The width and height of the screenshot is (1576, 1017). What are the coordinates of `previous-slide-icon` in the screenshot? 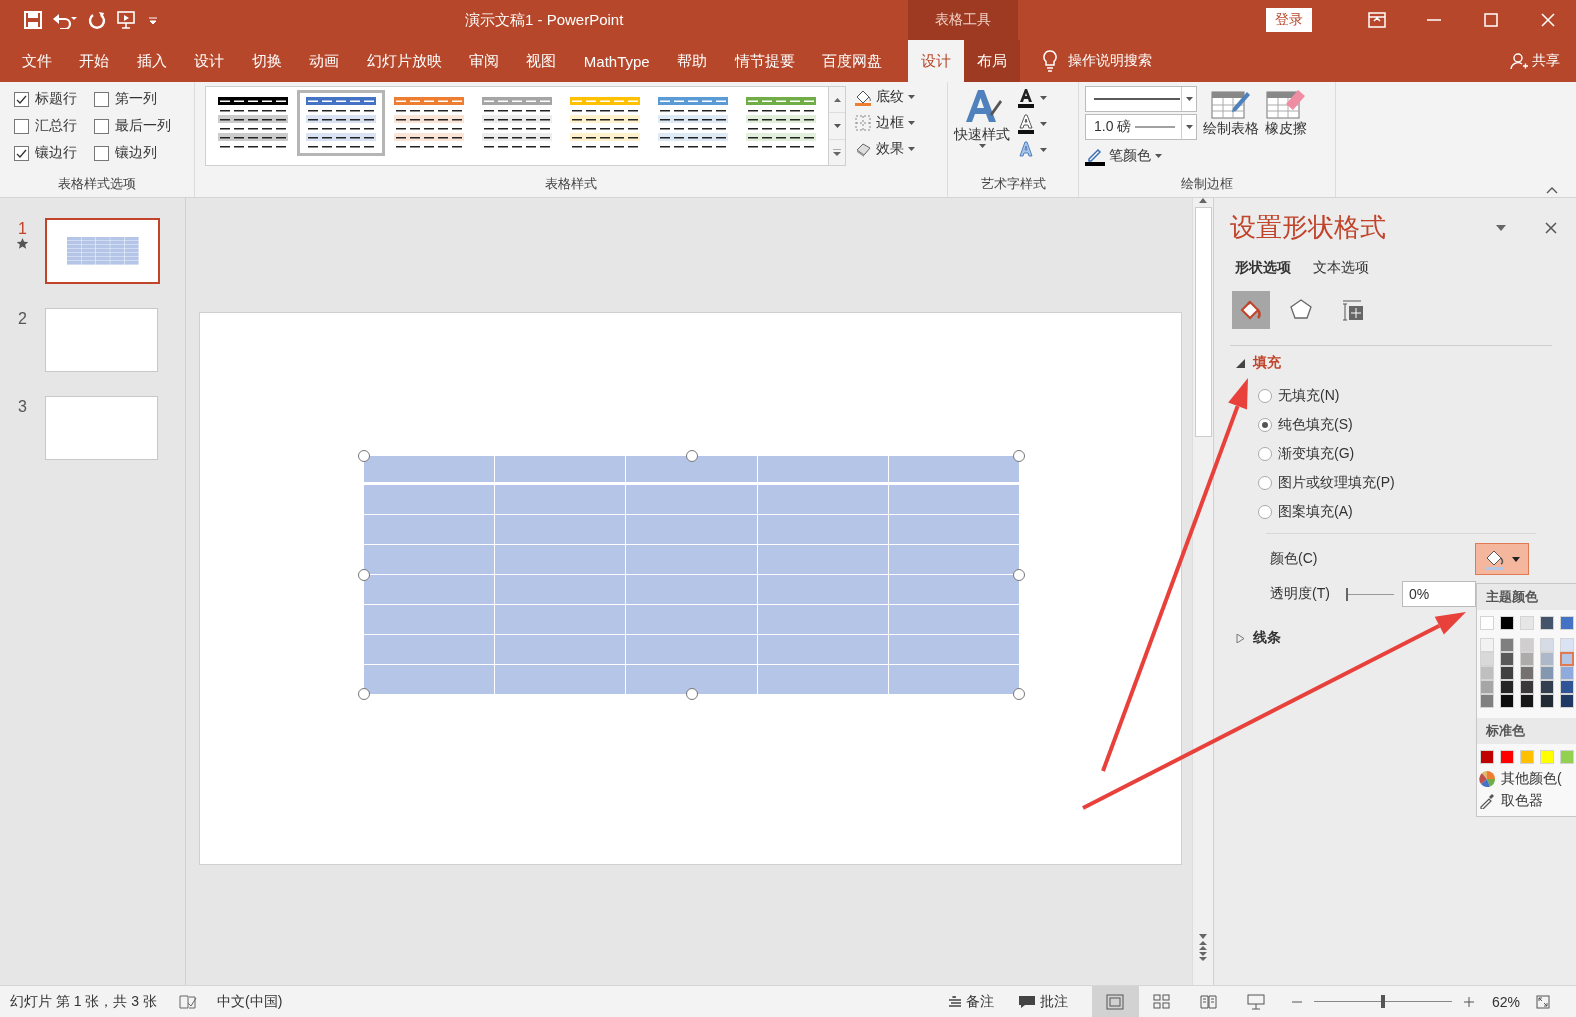 It's located at (1203, 945).